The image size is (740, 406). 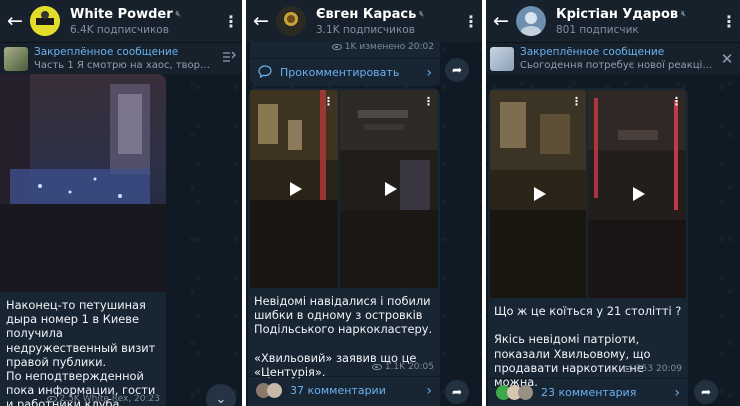 I want to click on comments-row: 37 комментарии ›, so click(x=344, y=390).